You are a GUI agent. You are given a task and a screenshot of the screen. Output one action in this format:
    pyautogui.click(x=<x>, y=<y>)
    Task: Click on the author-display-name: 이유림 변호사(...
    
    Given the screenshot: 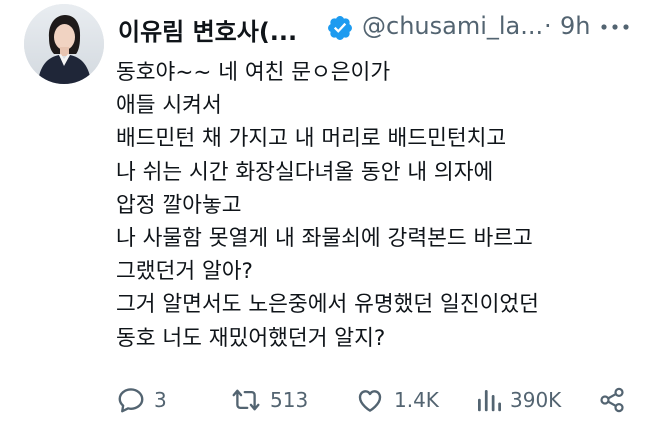 What is the action you would take?
    pyautogui.click(x=207, y=29)
    